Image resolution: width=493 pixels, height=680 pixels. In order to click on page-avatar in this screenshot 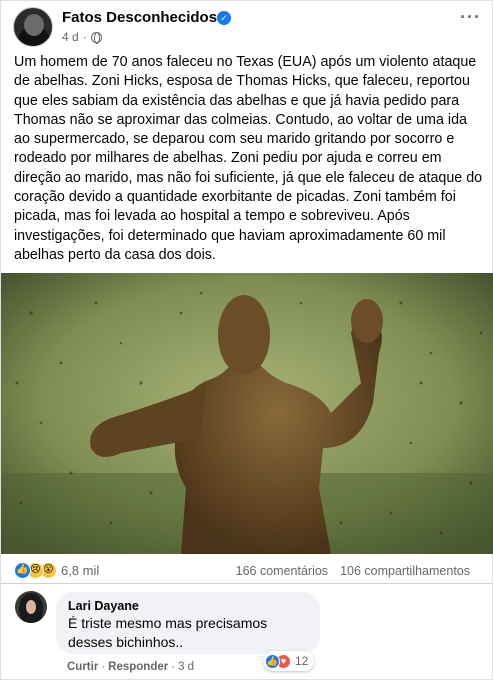, I will do `click(33, 27)`.